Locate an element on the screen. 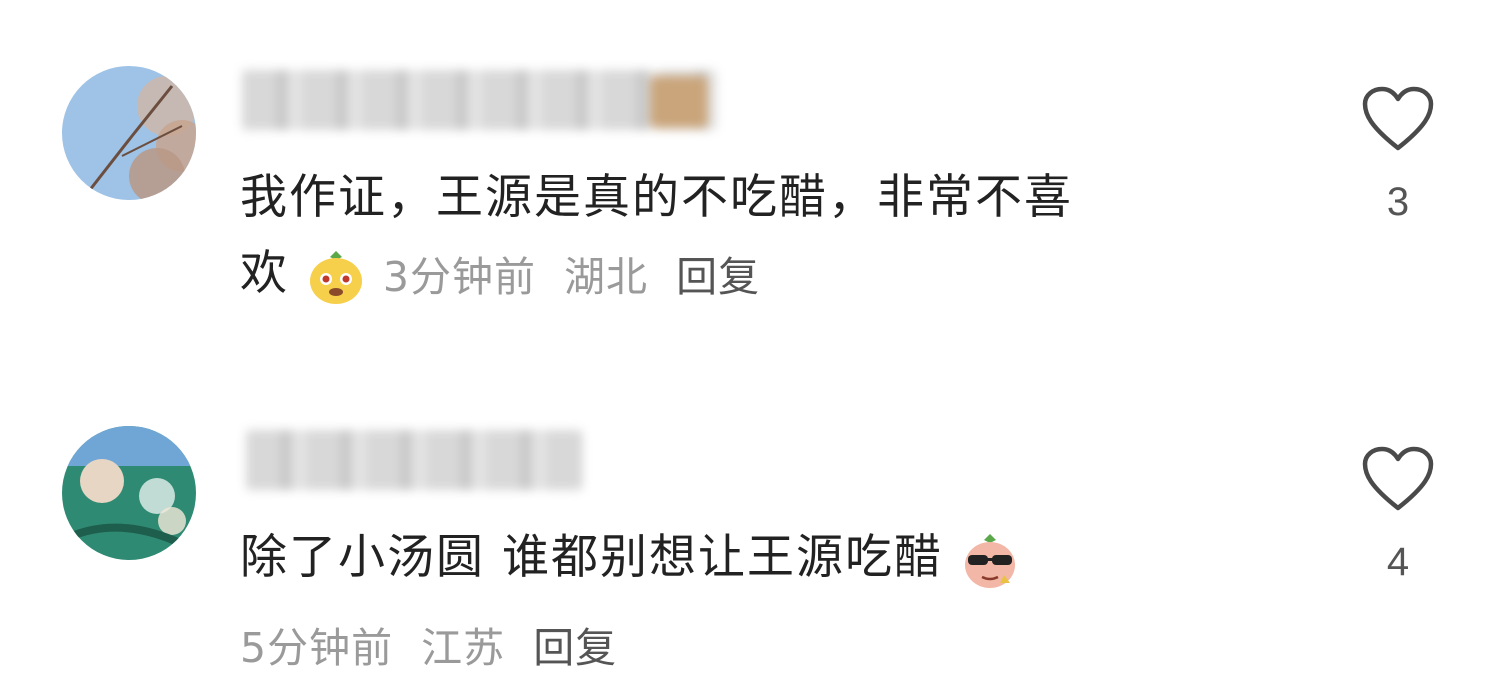 The width and height of the screenshot is (1500, 688). comment-text-line: 欢 3分钟前 湖北 回复 is located at coordinates (760, 275).